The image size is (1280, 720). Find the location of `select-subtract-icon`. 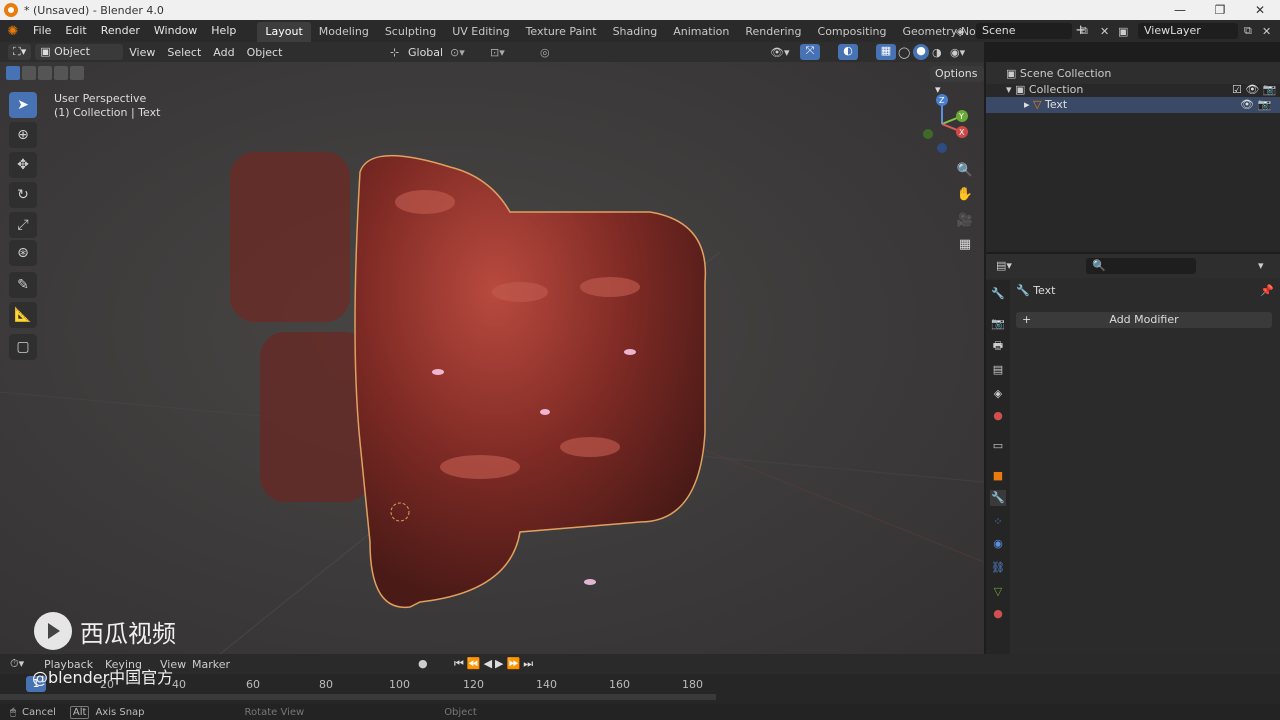

select-subtract-icon is located at coordinates (45, 73).